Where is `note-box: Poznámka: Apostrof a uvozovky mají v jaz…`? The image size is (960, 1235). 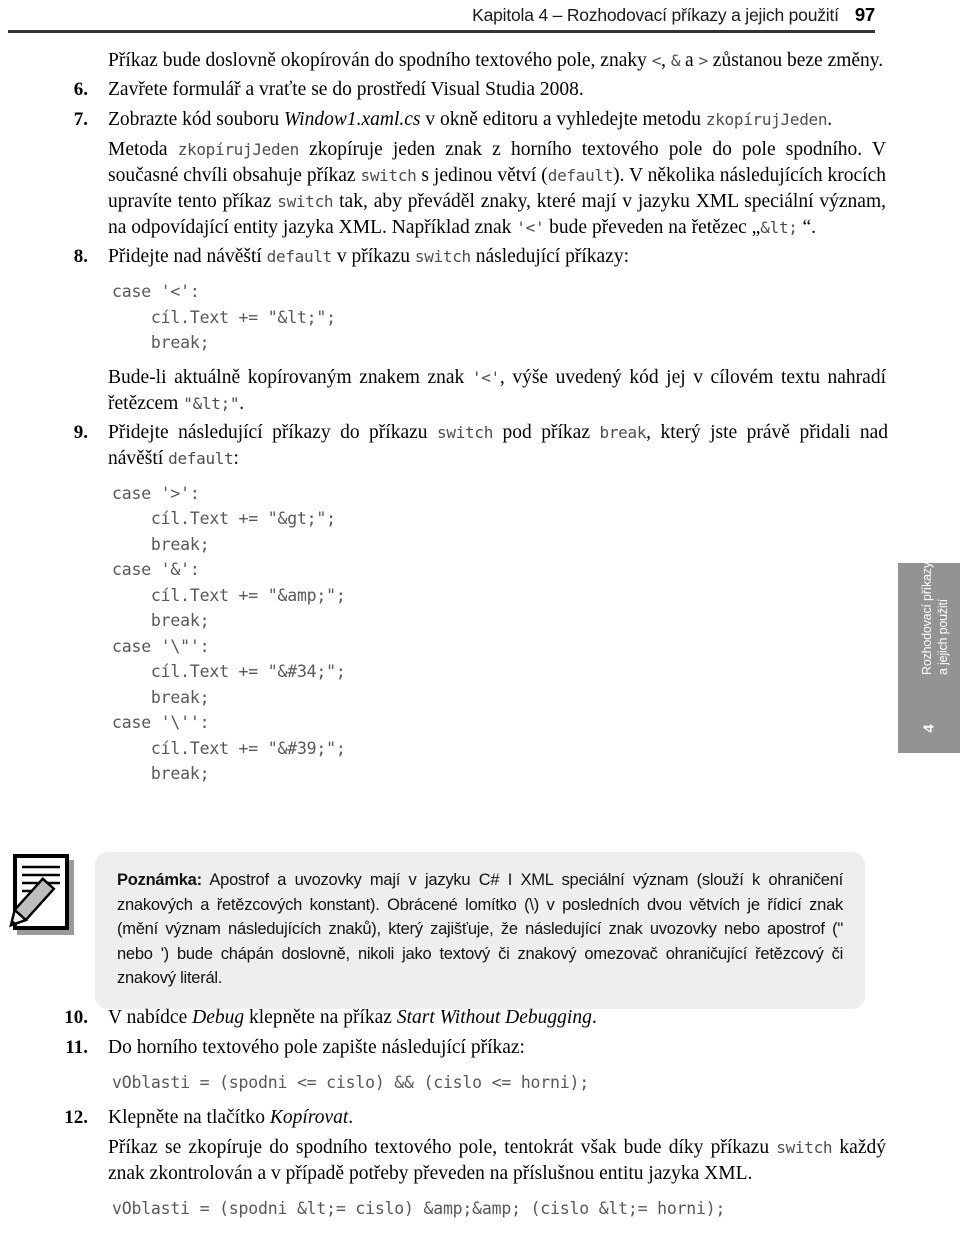 note-box: Poznámka: Apostrof a uvozovky mají v jaz… is located at coordinates (480, 930).